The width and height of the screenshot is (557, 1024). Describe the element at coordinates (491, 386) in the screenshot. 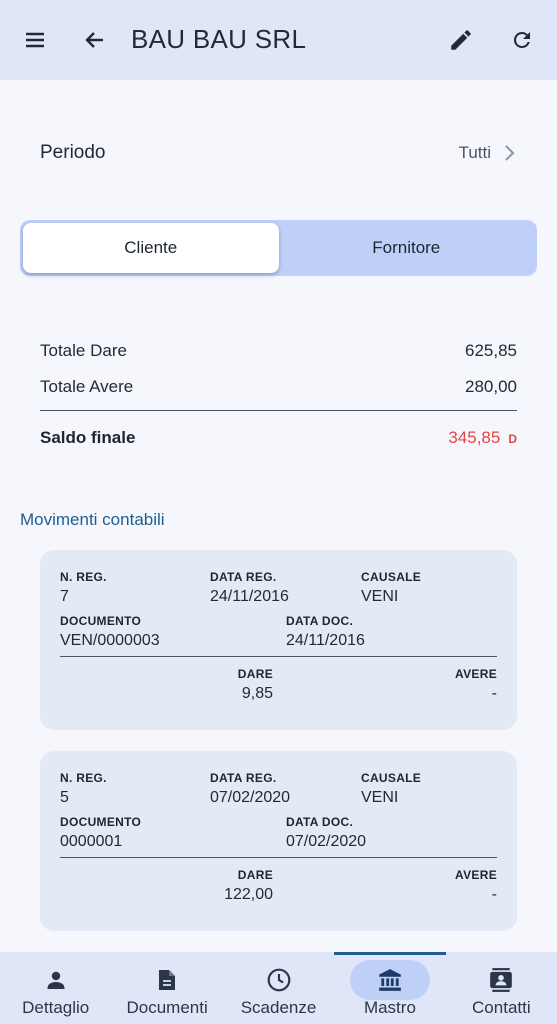

I see `totale-avere-value: 280,00` at that location.